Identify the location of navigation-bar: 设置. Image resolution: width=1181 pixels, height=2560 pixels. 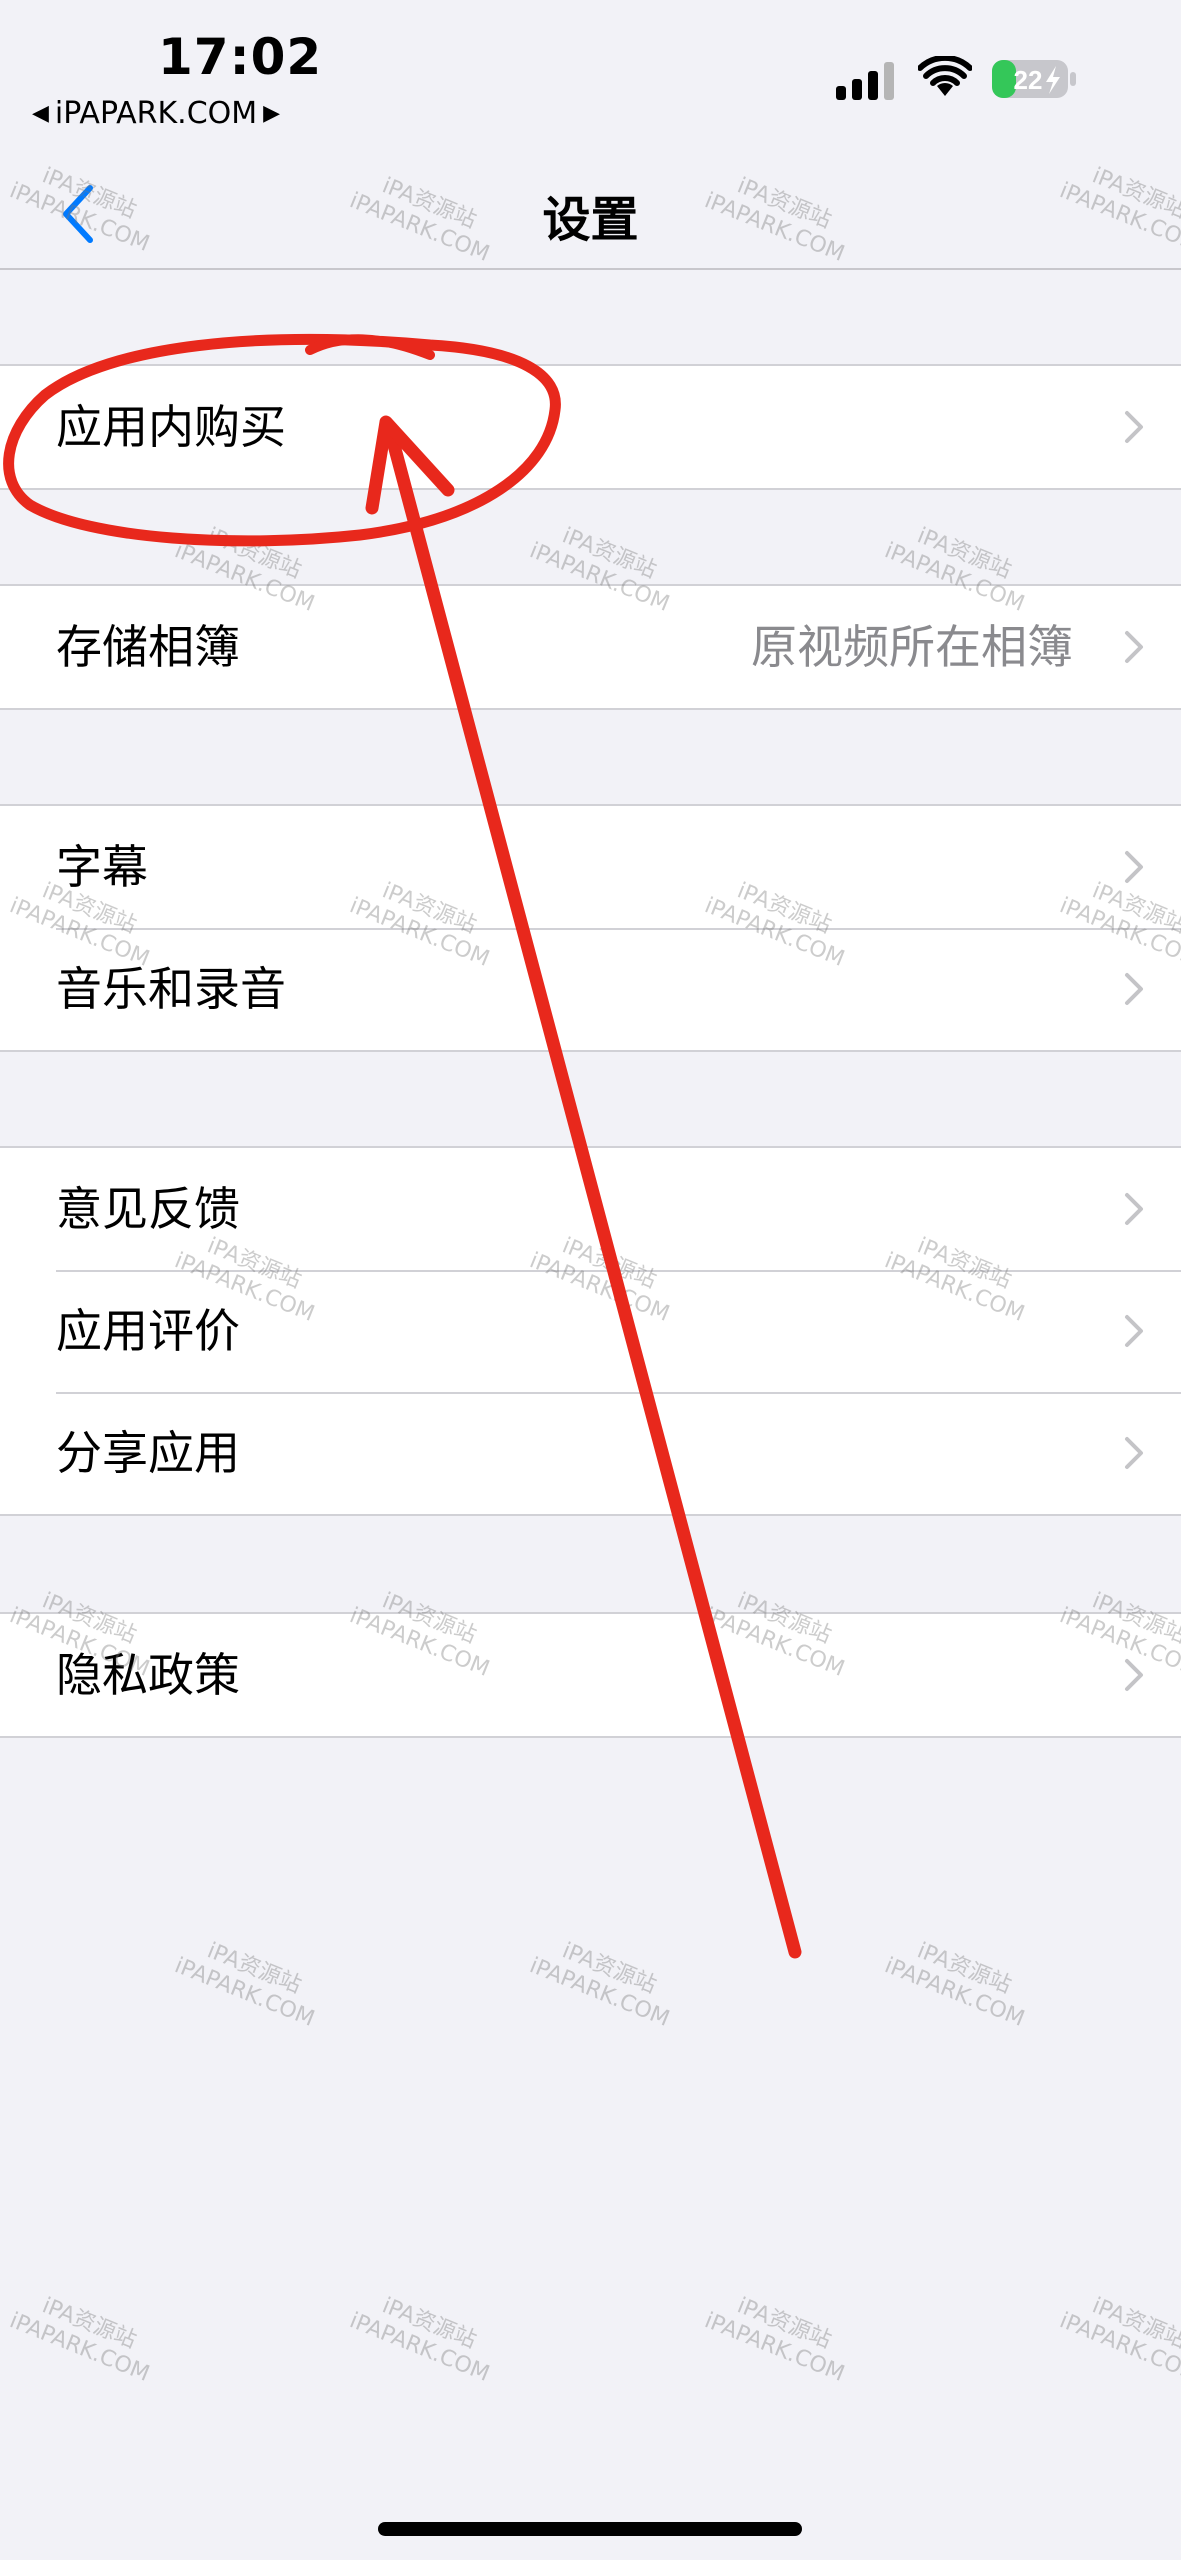
(590, 215).